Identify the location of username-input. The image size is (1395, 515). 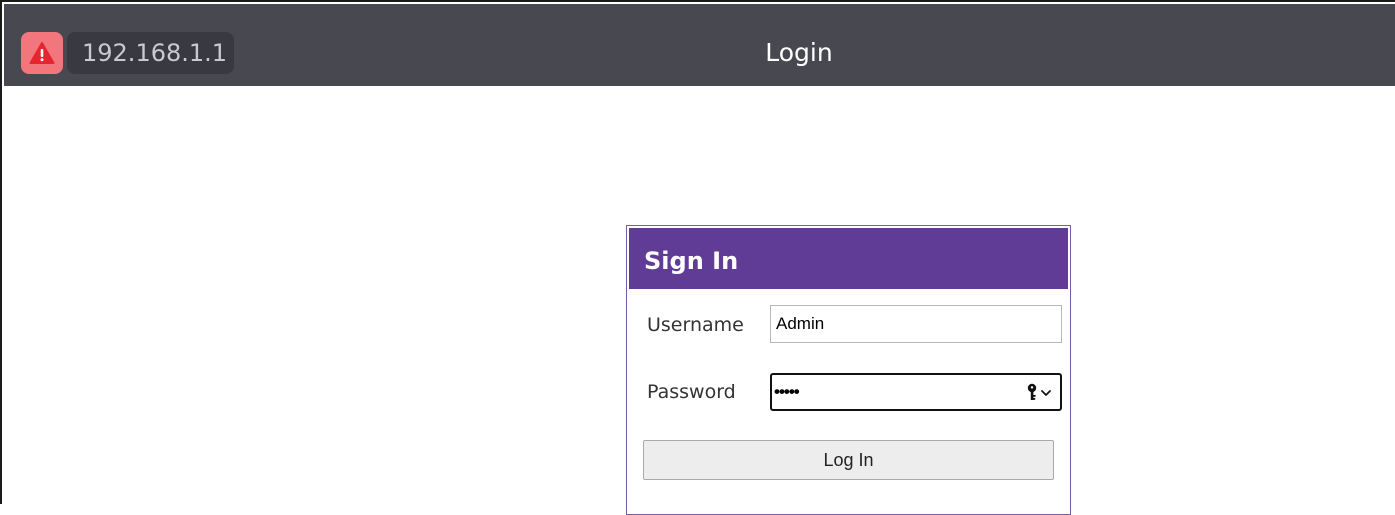
(916, 324).